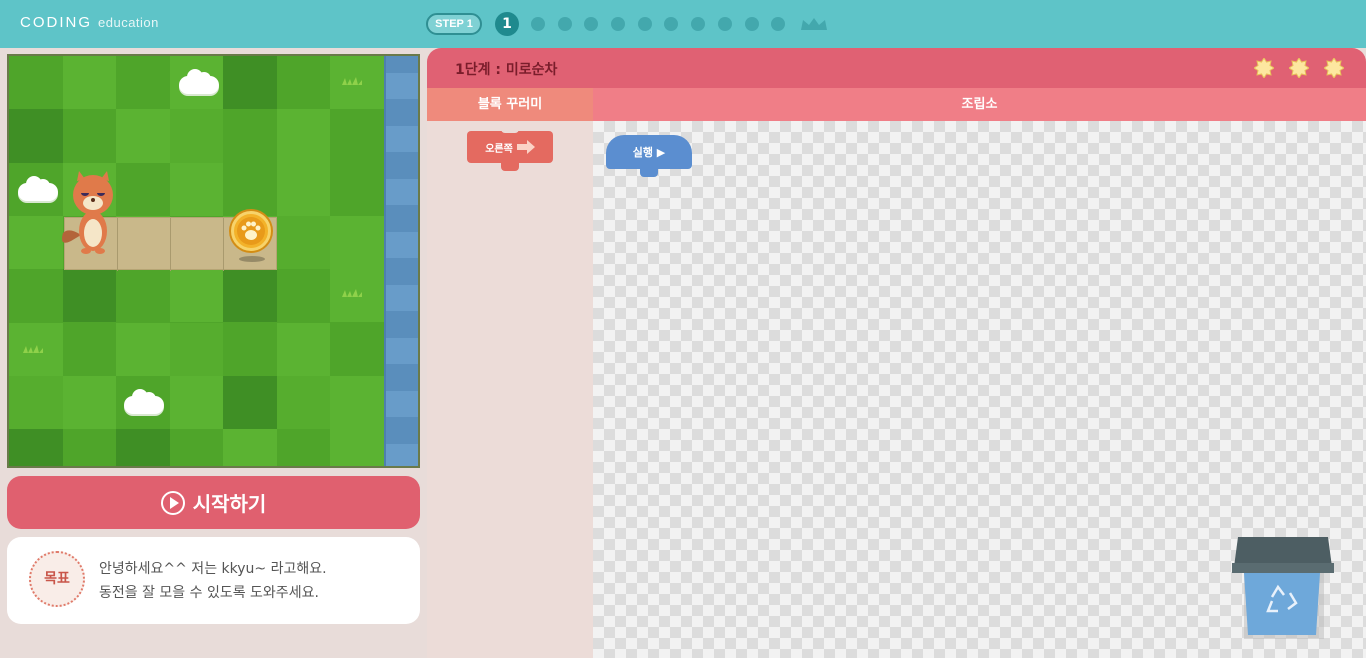 This screenshot has width=1366, height=658. What do you see at coordinates (401, 261) in the screenshot?
I see `river` at bounding box center [401, 261].